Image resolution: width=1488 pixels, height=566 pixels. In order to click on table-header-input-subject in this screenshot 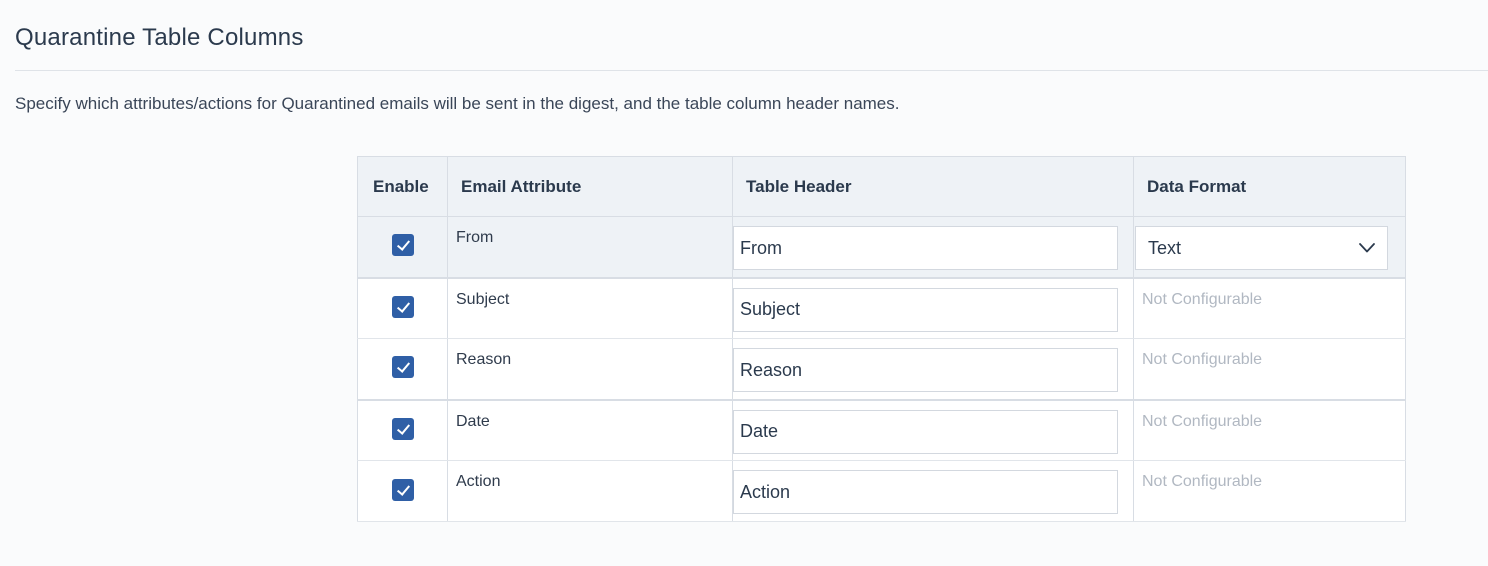, I will do `click(925, 309)`.